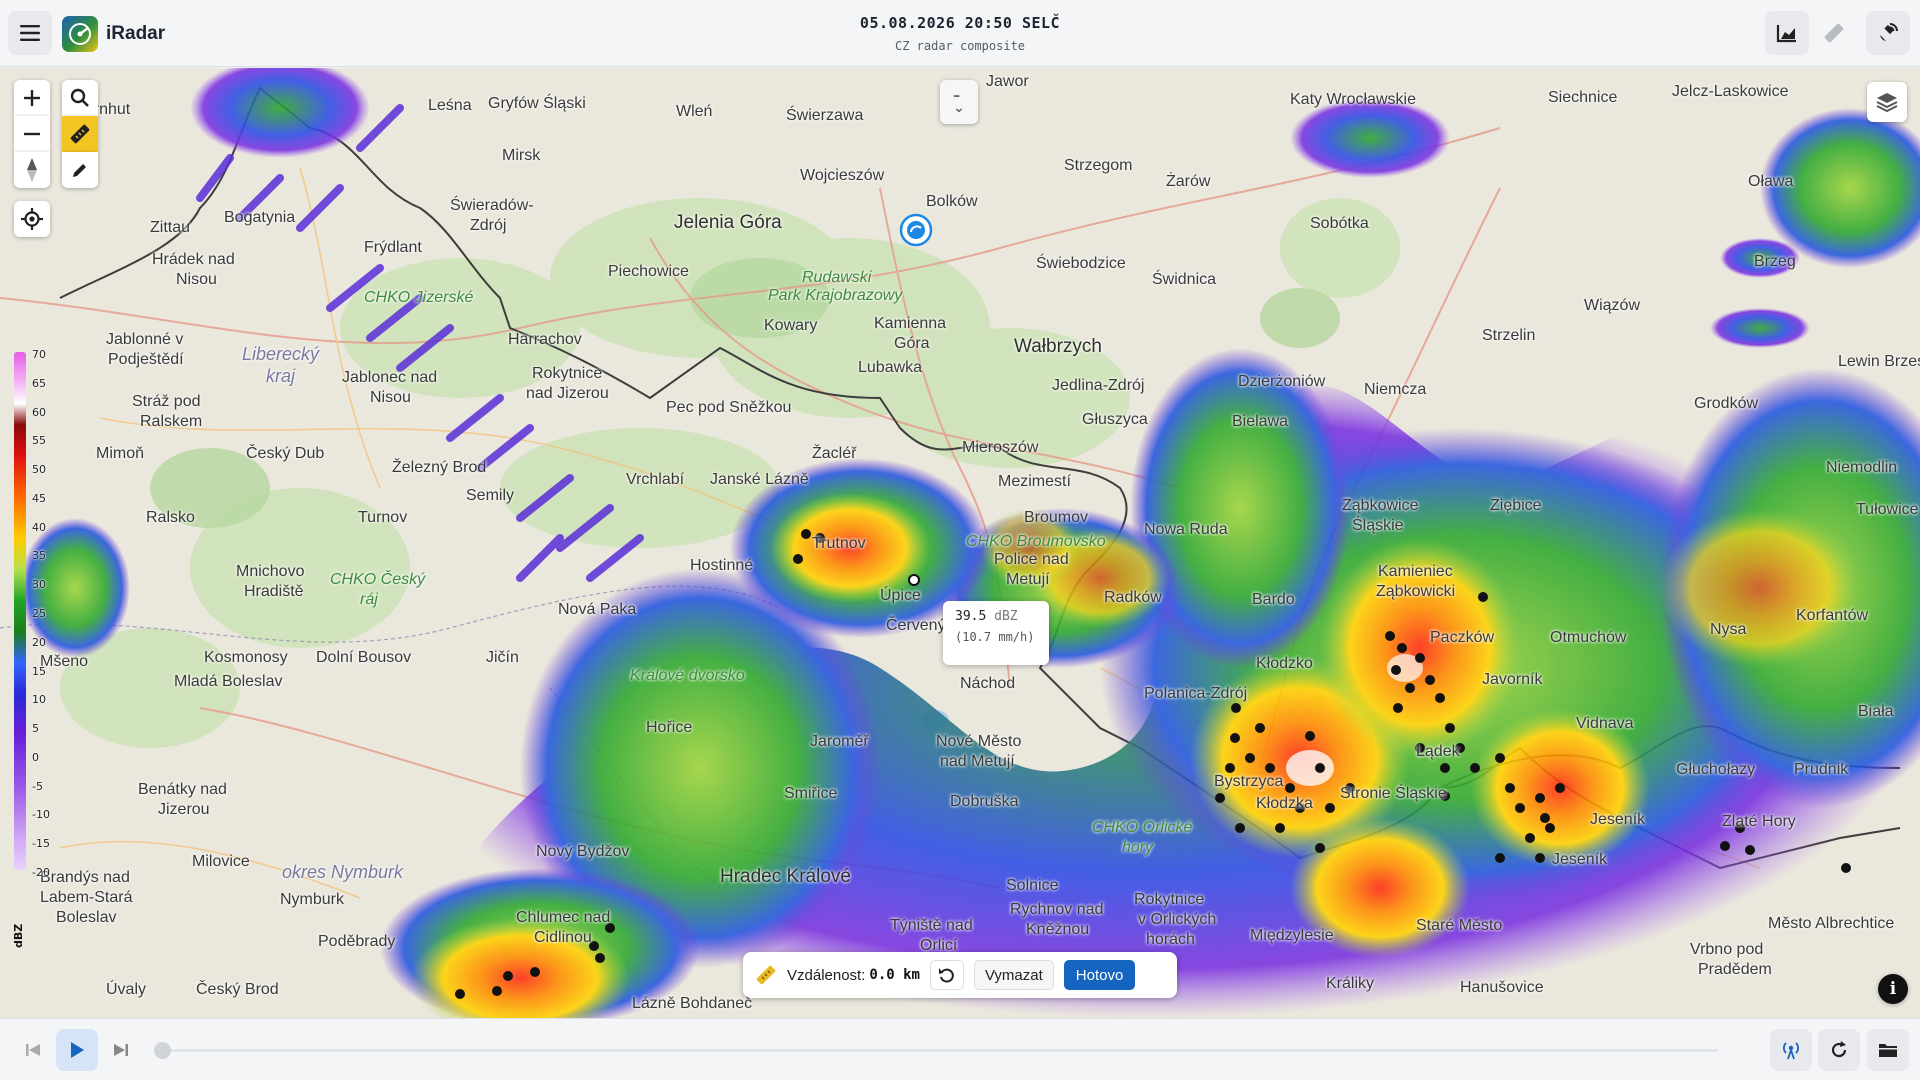 The width and height of the screenshot is (1920, 1080). I want to click on legend-tick-label: 60, so click(39, 412).